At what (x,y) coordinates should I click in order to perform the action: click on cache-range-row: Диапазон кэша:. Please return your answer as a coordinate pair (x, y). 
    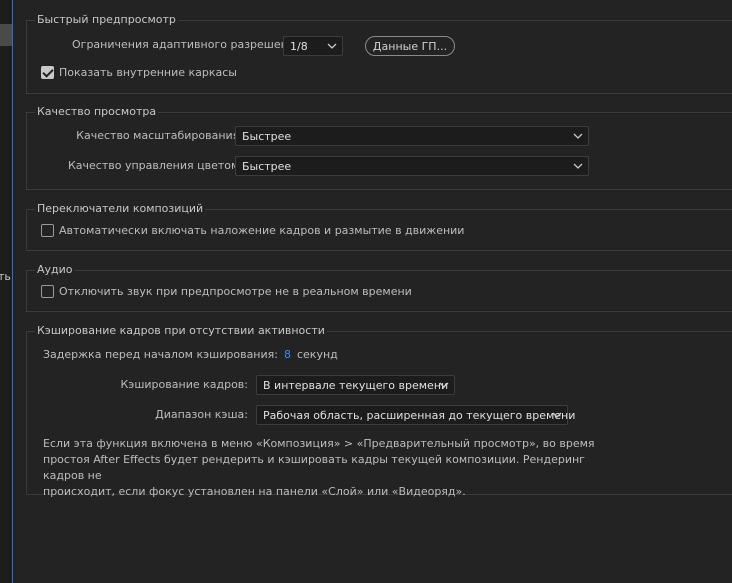
    Looking at the image, I should click on (157, 414).